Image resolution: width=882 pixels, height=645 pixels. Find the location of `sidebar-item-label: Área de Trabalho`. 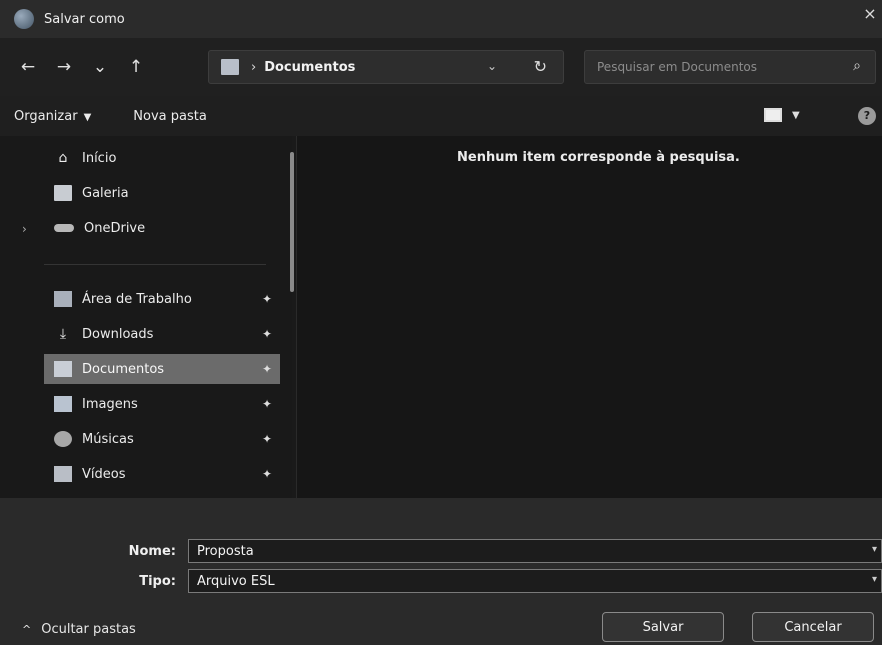

sidebar-item-label: Área de Trabalho is located at coordinates (137, 299).